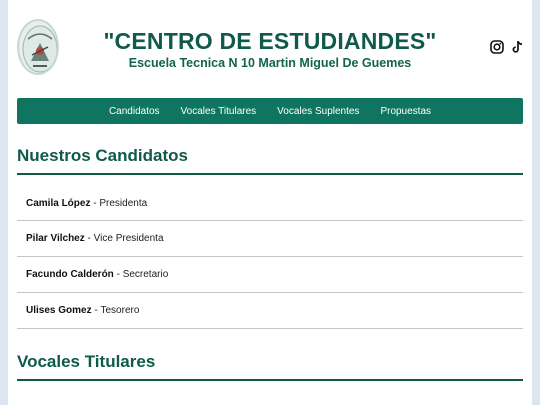  What do you see at coordinates (58, 203) in the screenshot?
I see `candidate-name: Camila López` at bounding box center [58, 203].